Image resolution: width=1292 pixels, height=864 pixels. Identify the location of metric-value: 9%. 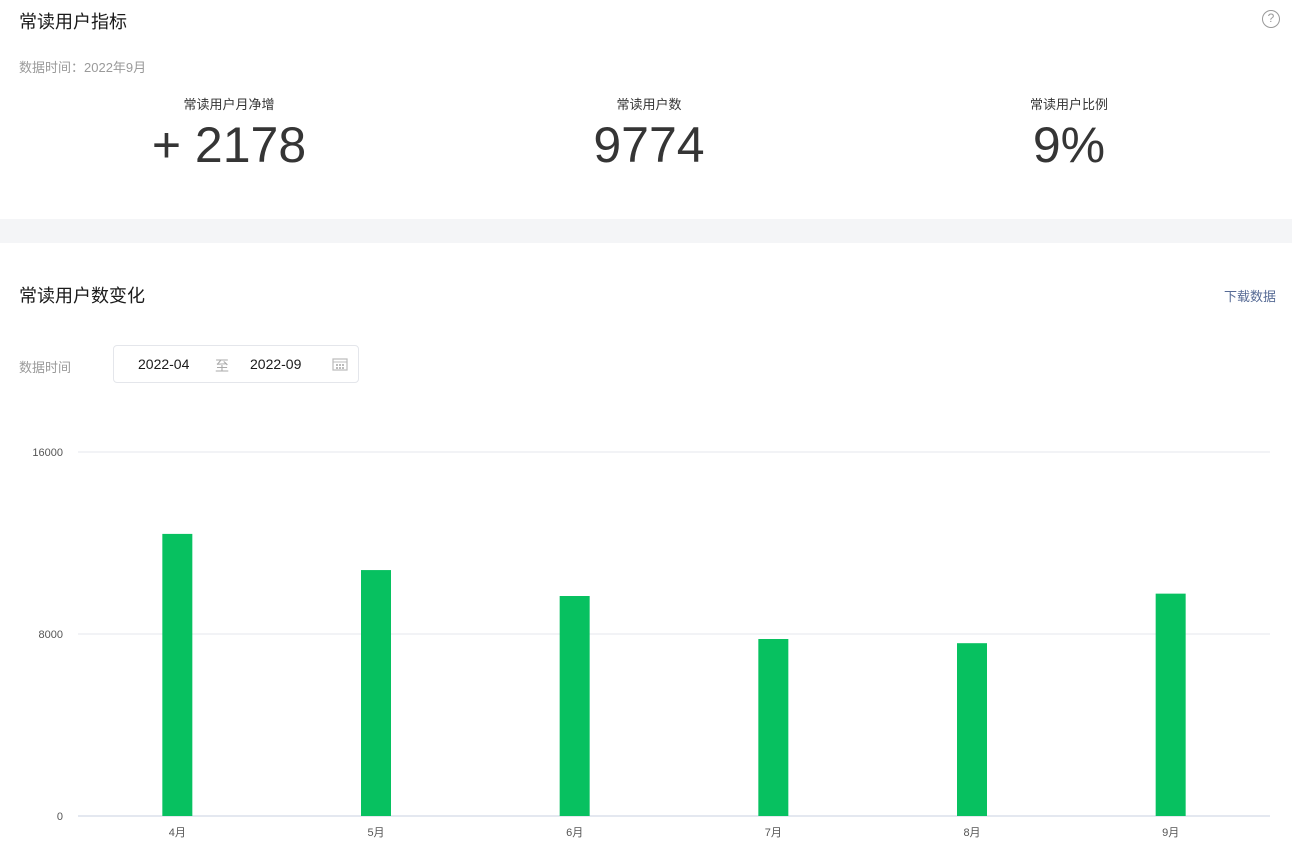
(1069, 145).